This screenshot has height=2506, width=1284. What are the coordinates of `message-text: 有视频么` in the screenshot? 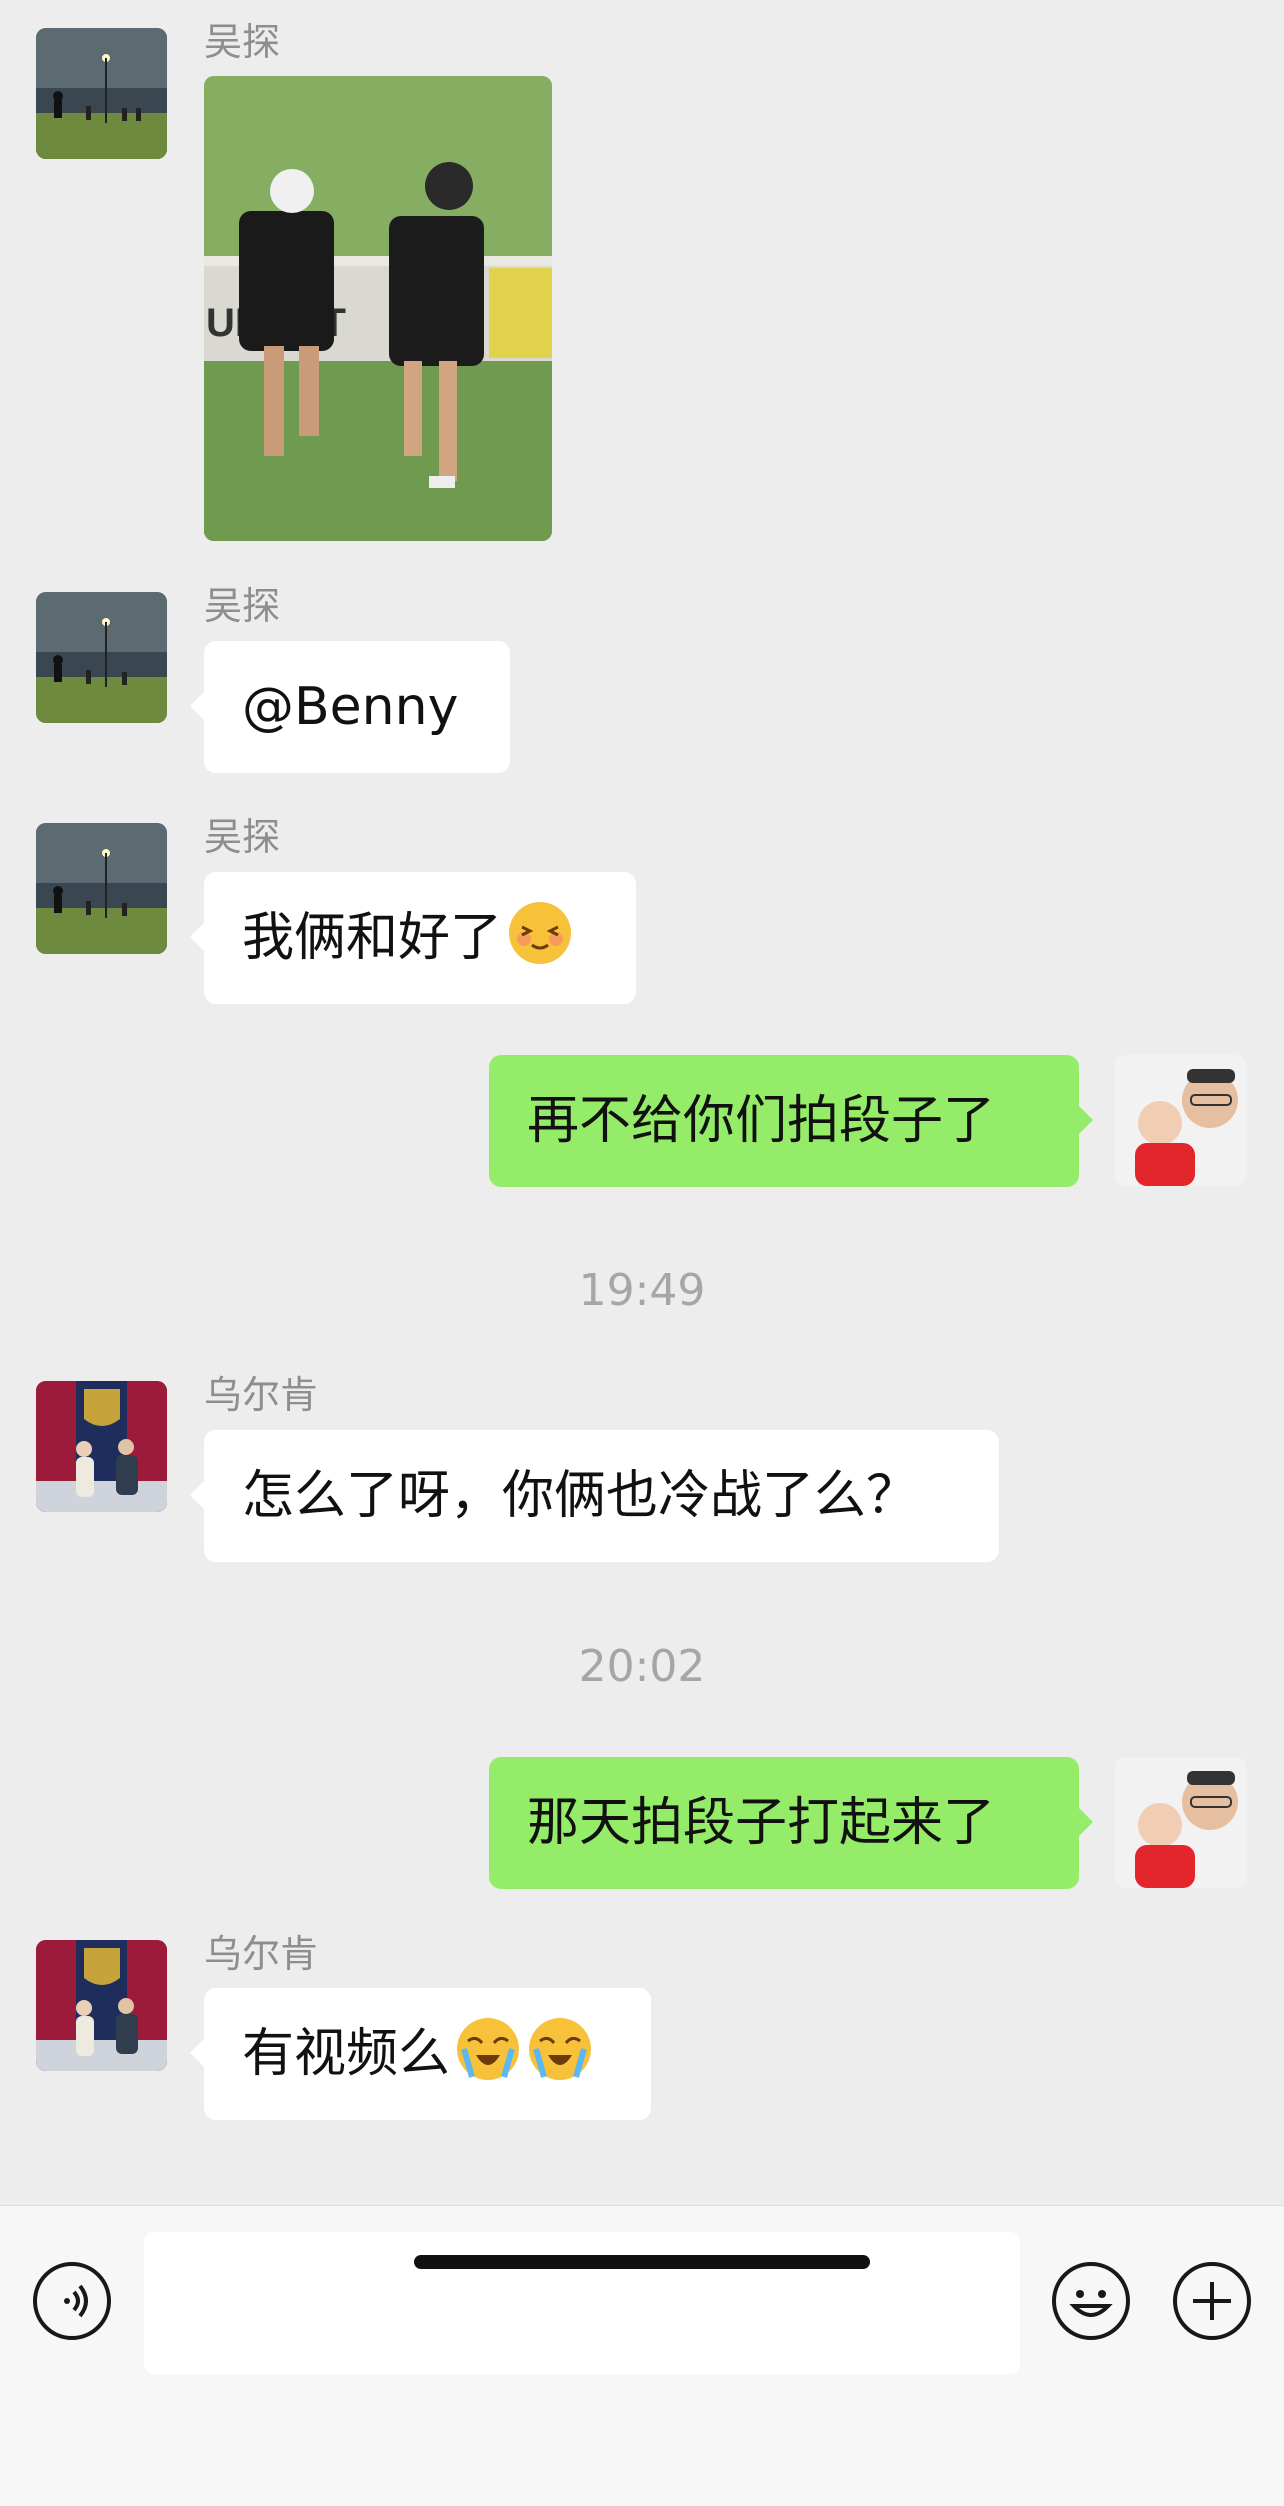 It's located at (346, 2054).